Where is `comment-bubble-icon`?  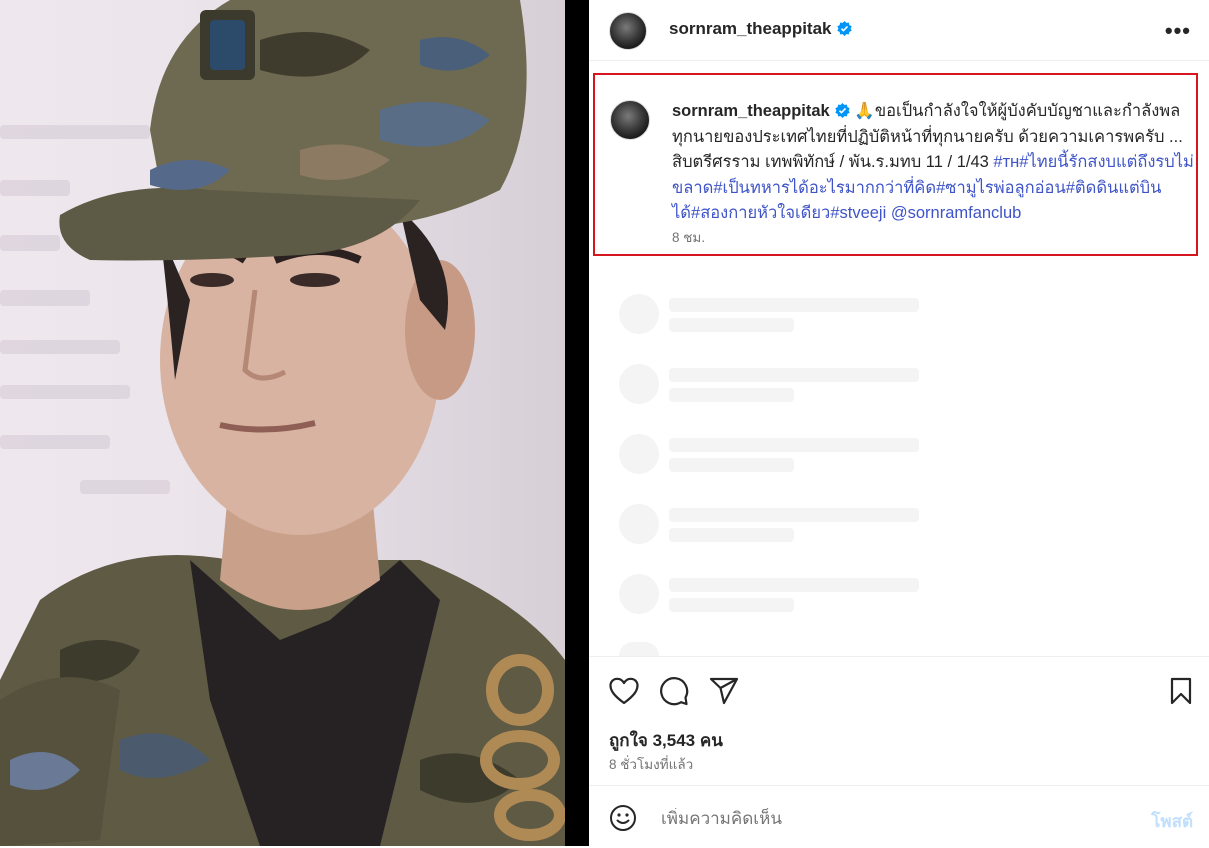 comment-bubble-icon is located at coordinates (674, 691).